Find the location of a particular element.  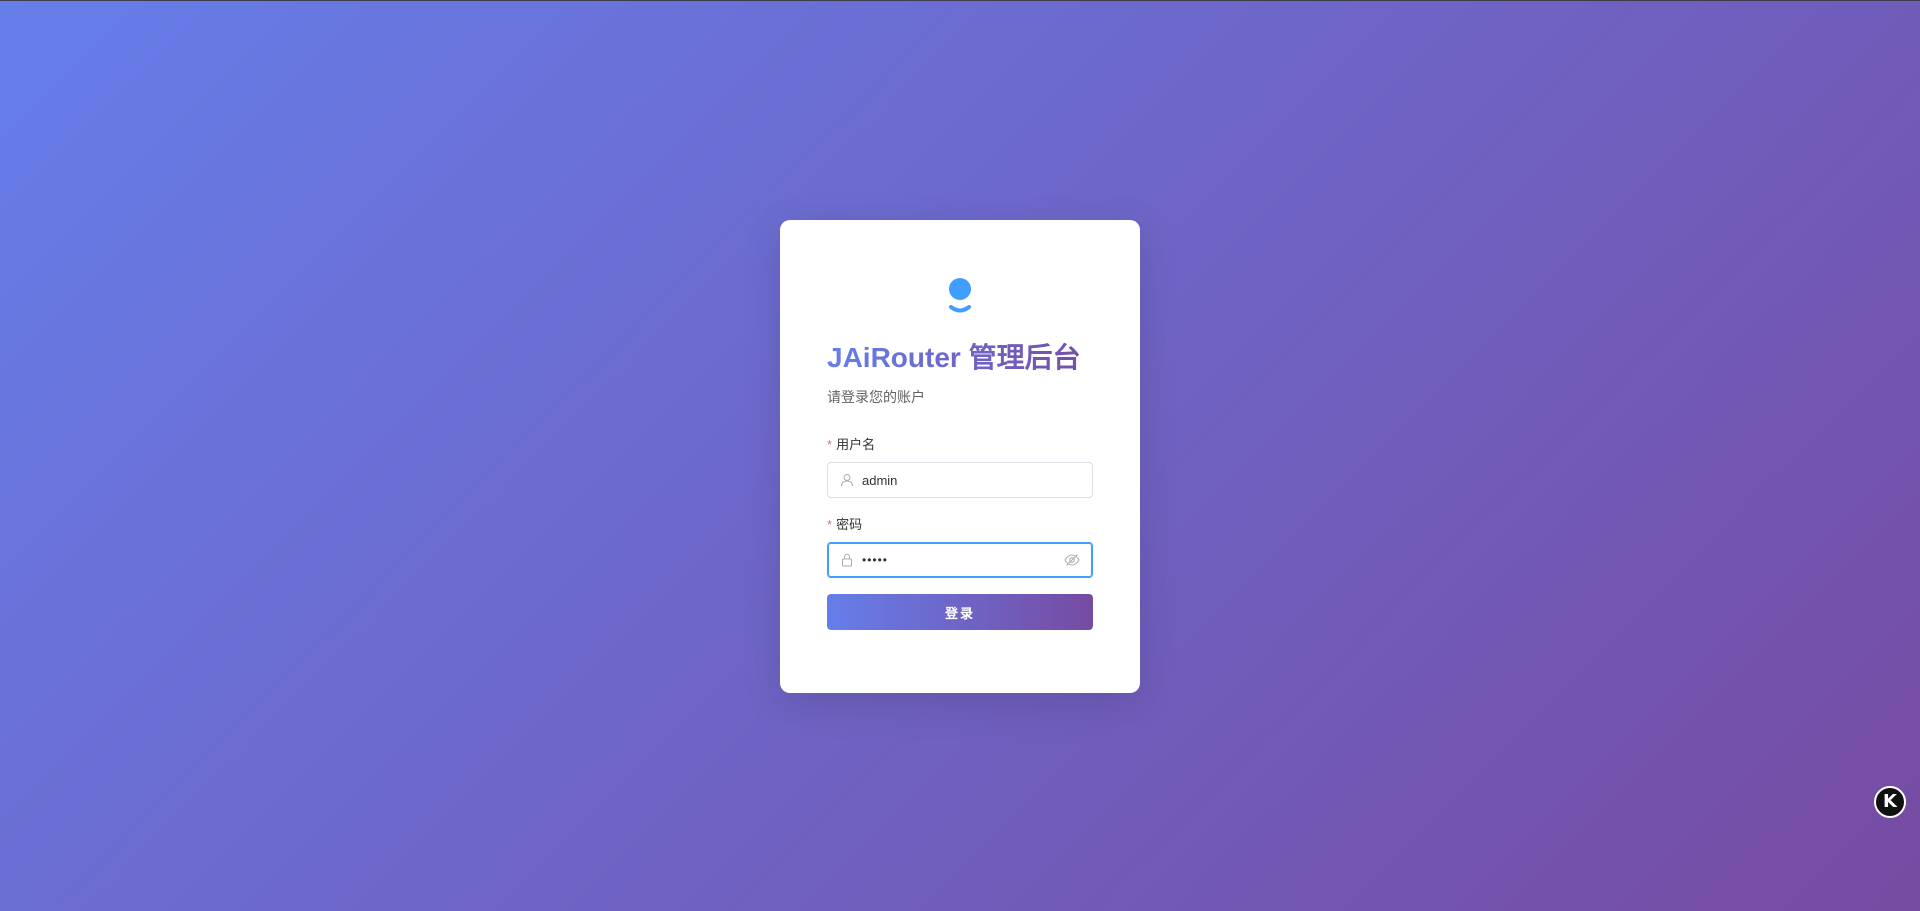

lock-icon is located at coordinates (847, 560).